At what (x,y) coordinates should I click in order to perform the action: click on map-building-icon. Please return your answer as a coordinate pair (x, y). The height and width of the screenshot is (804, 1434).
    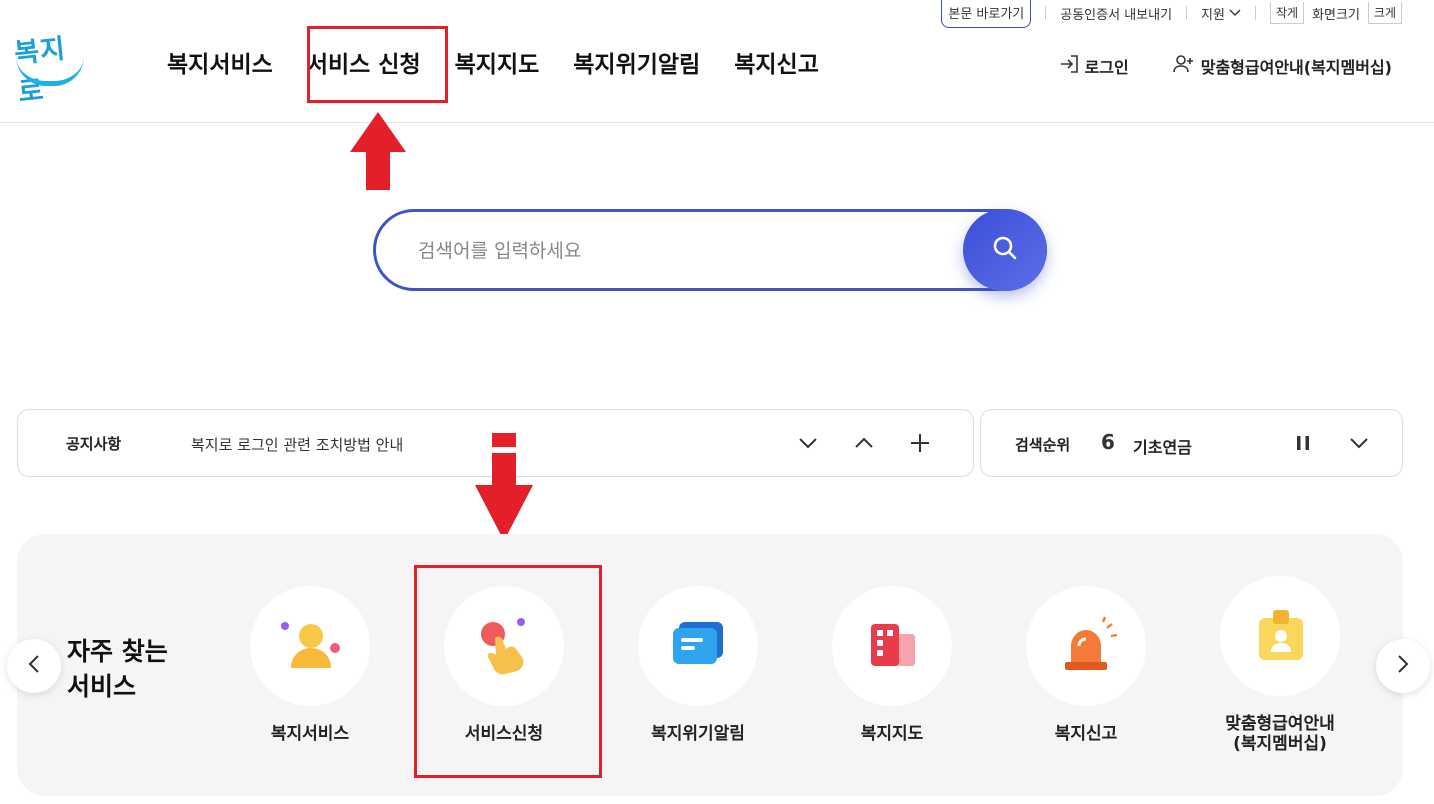
    Looking at the image, I should click on (893, 645).